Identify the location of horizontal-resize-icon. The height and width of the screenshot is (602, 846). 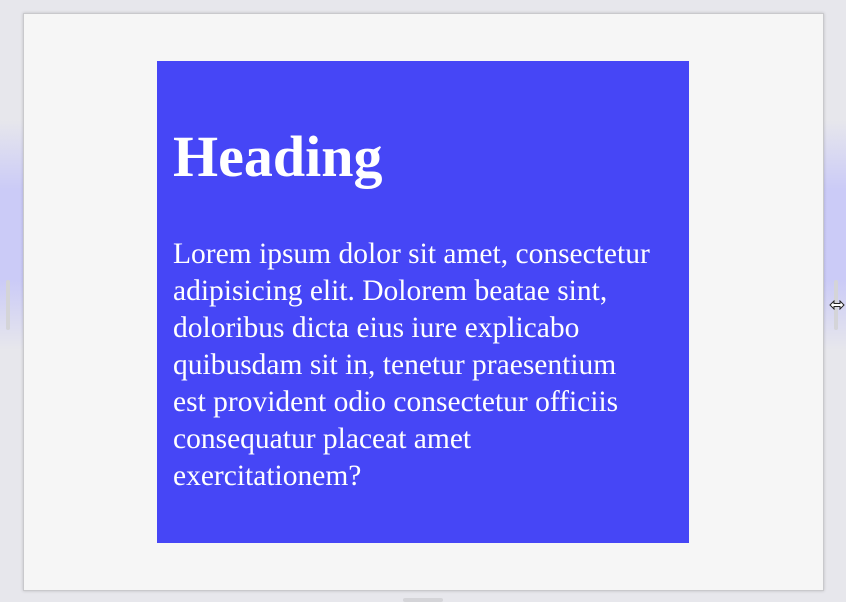
(837, 305).